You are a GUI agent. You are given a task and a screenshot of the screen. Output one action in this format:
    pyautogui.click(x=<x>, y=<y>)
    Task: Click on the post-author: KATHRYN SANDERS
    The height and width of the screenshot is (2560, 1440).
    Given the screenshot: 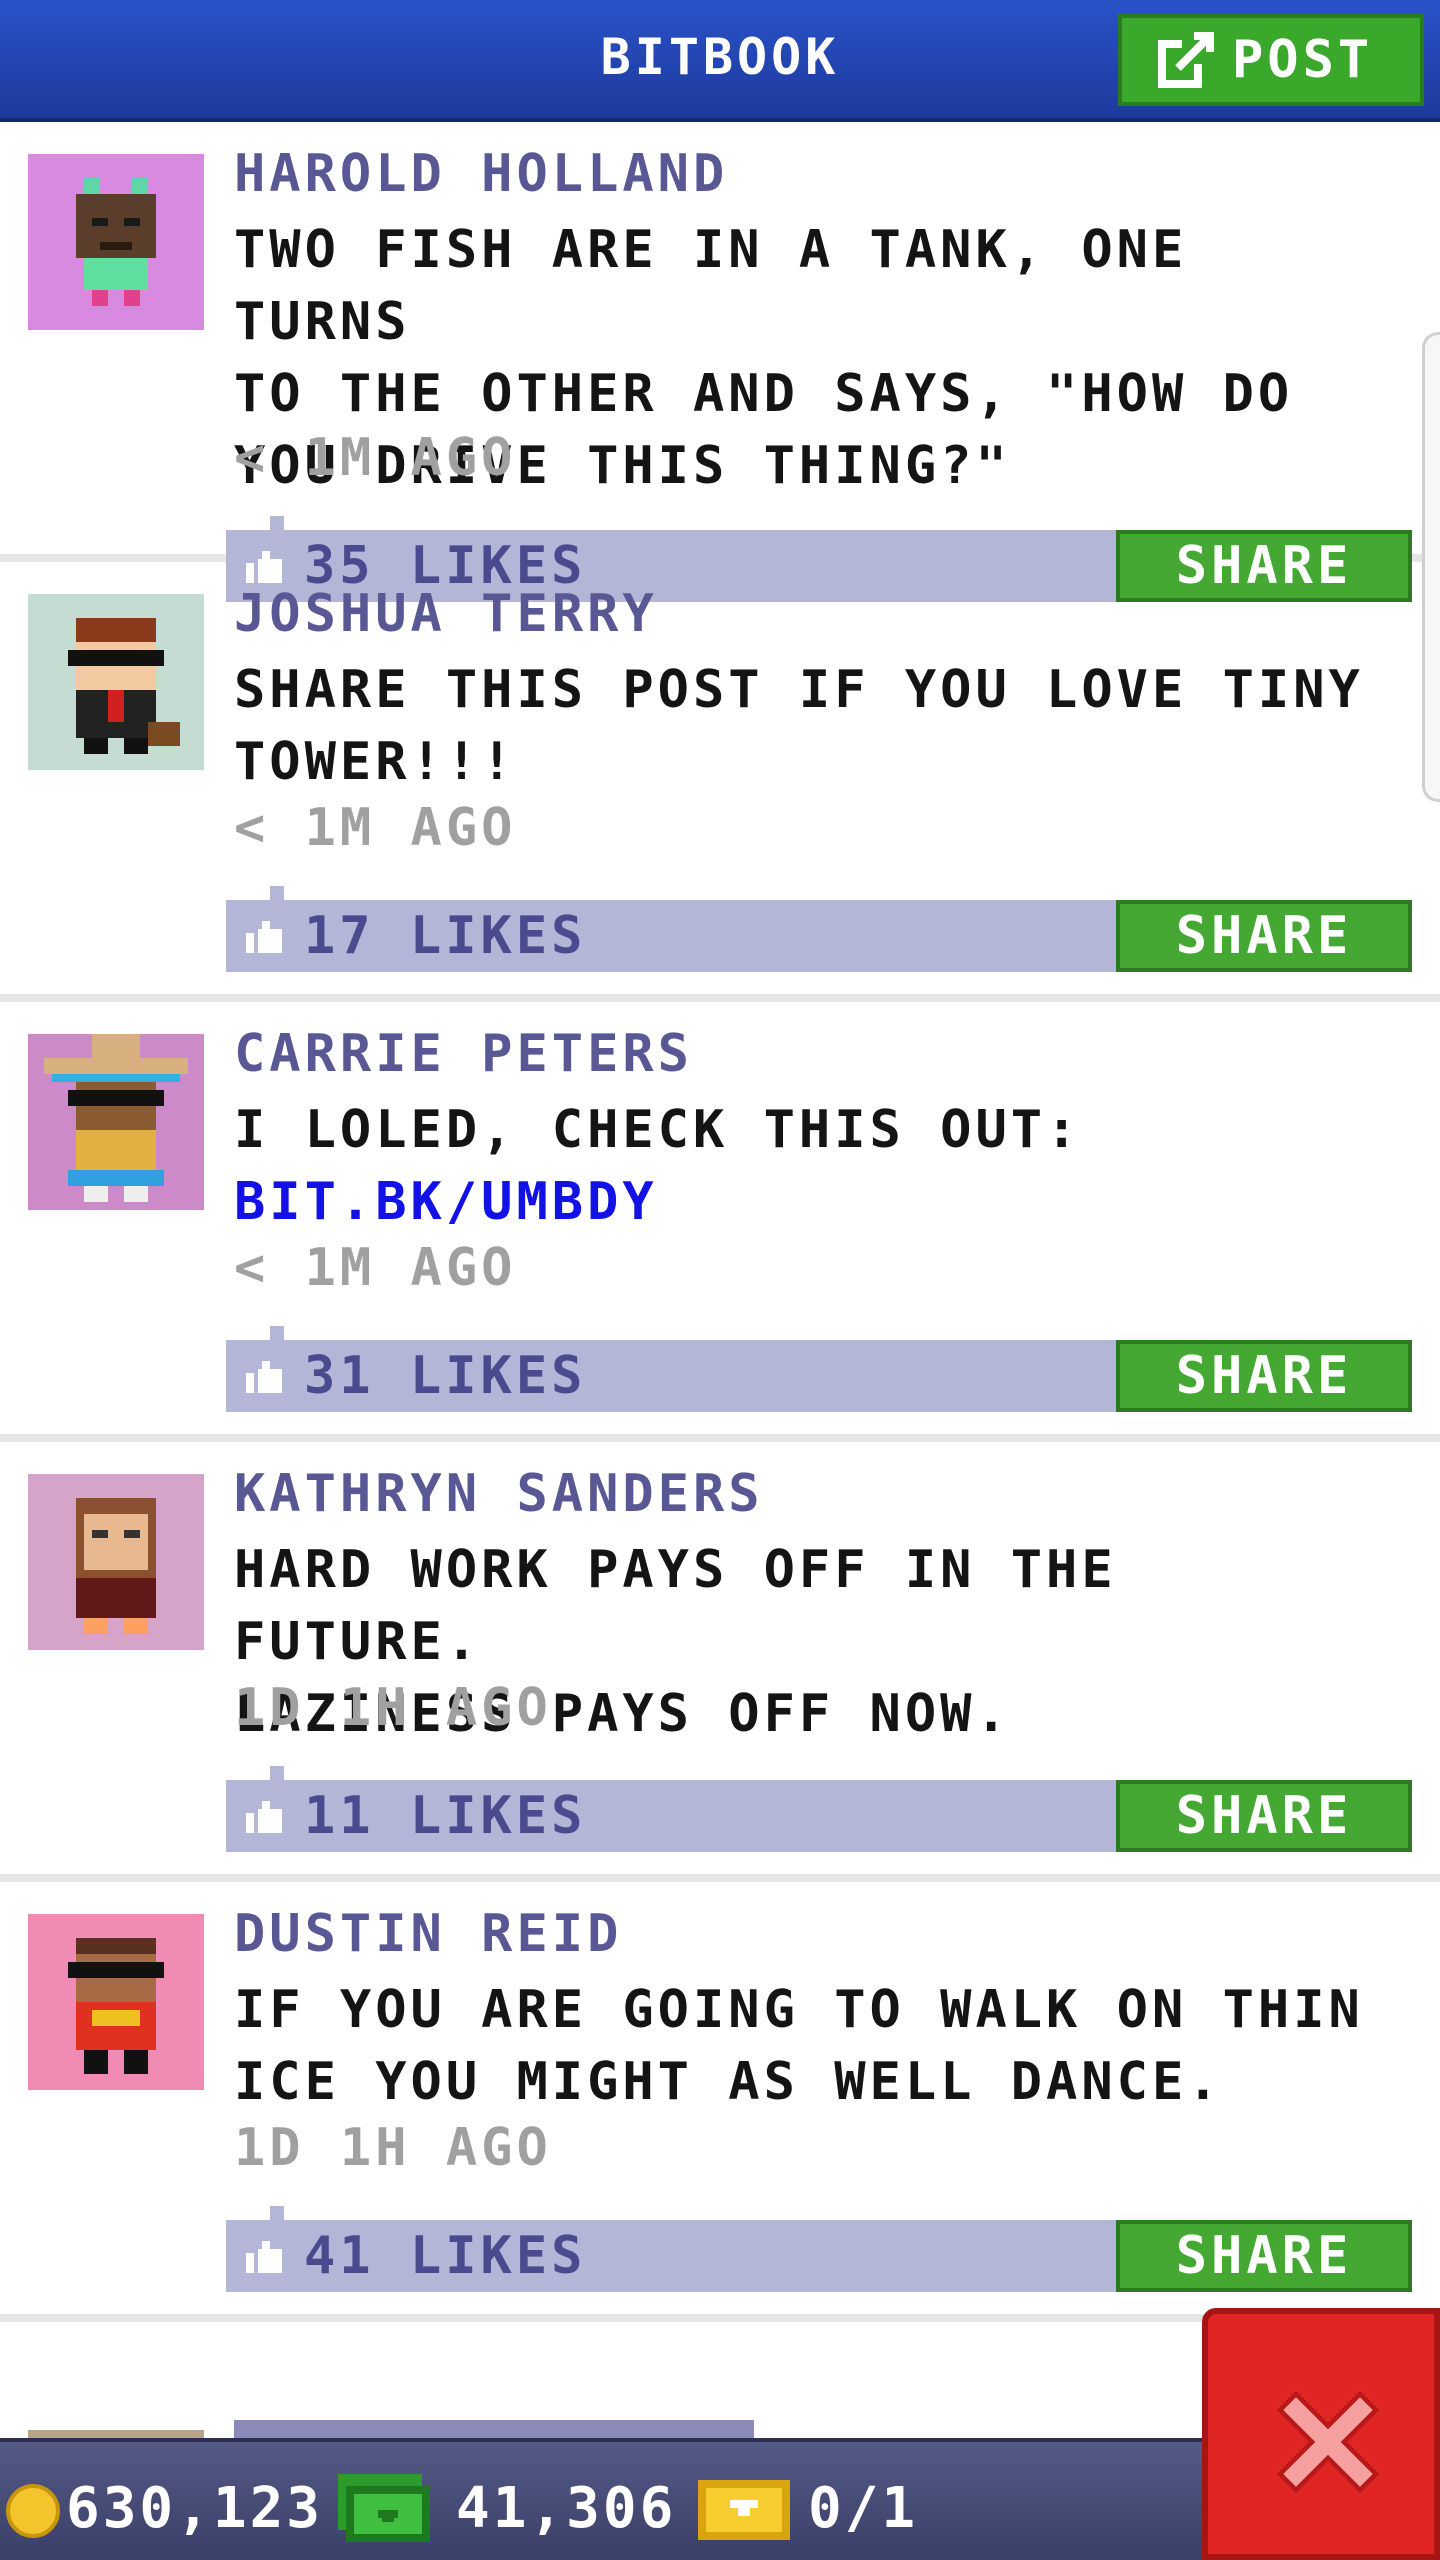 What is the action you would take?
    pyautogui.click(x=499, y=1494)
    